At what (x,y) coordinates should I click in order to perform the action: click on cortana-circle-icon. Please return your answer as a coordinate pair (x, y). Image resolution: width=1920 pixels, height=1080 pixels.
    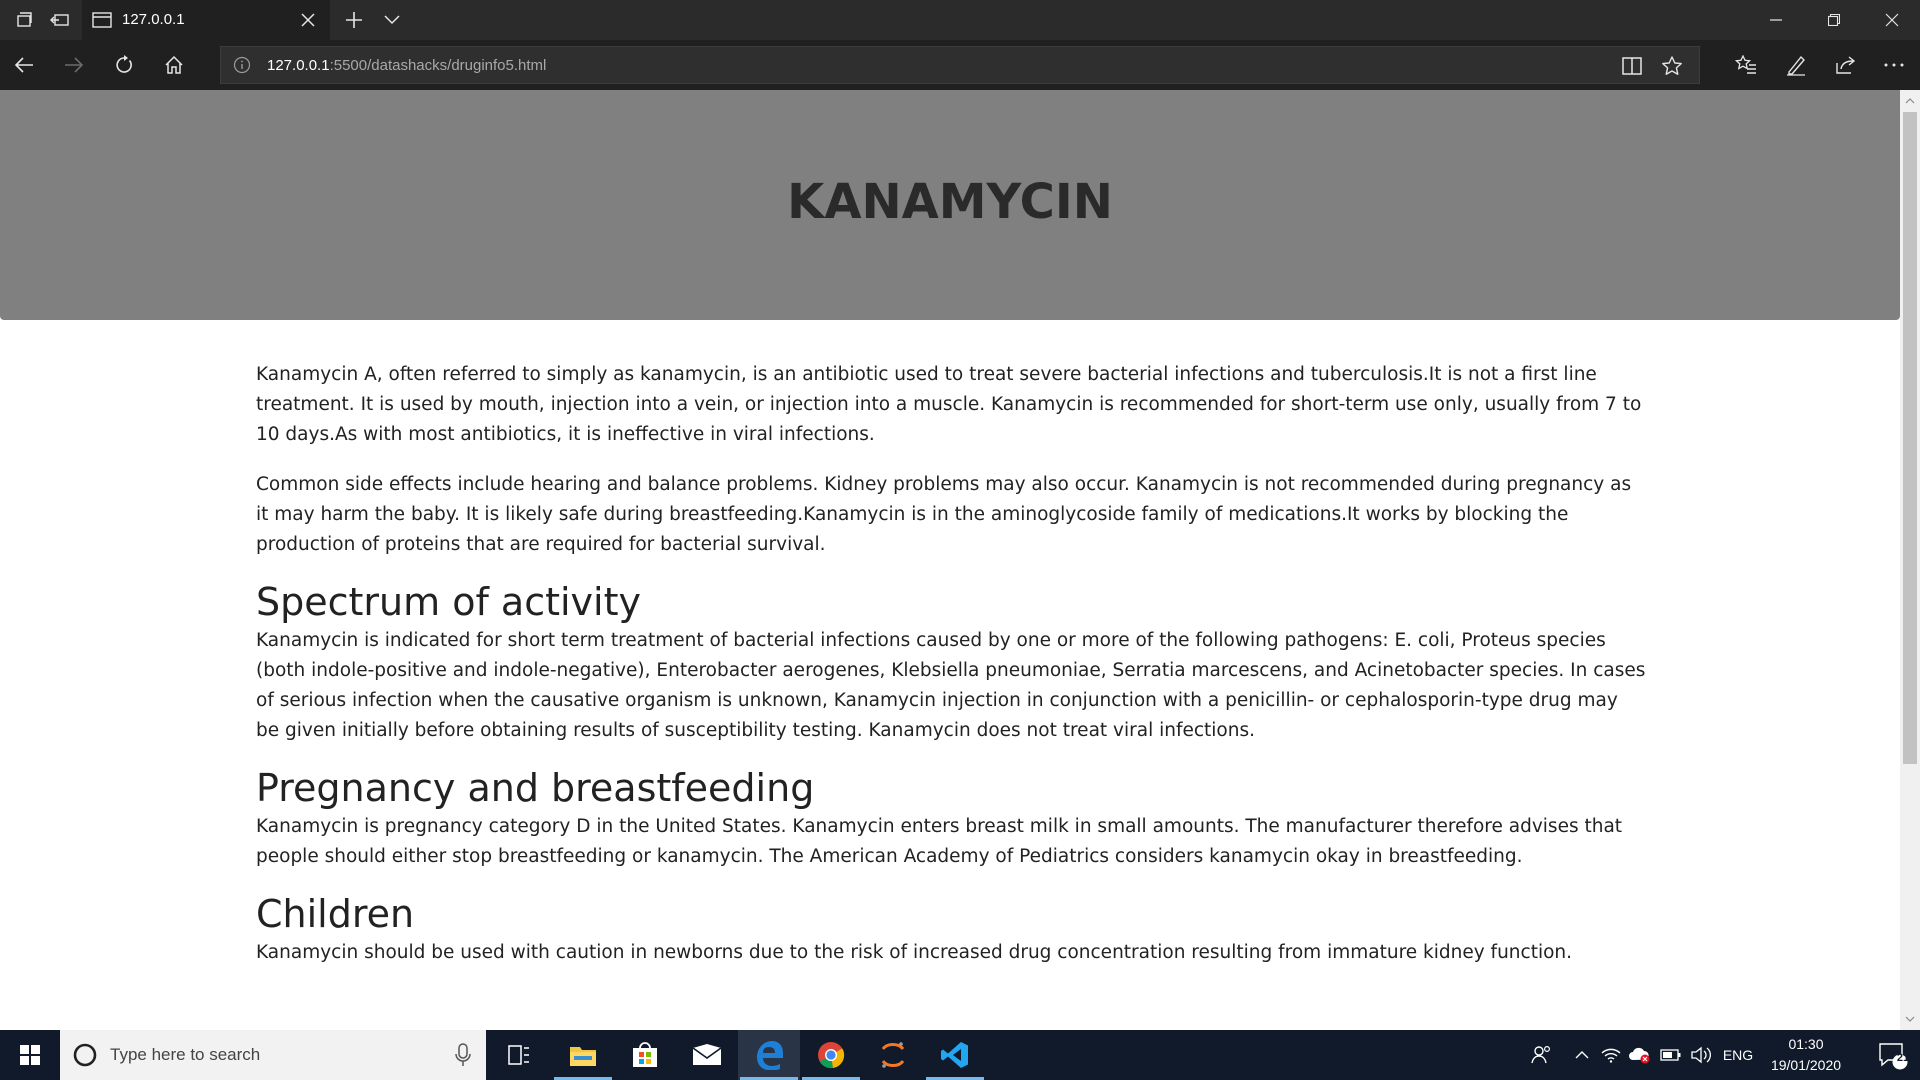
    Looking at the image, I should click on (85, 1055).